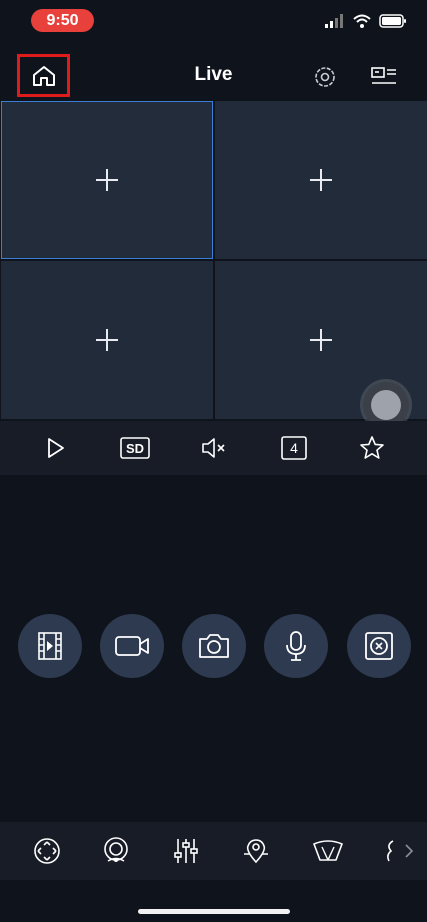  I want to click on fisheye-icon, so click(379, 646).